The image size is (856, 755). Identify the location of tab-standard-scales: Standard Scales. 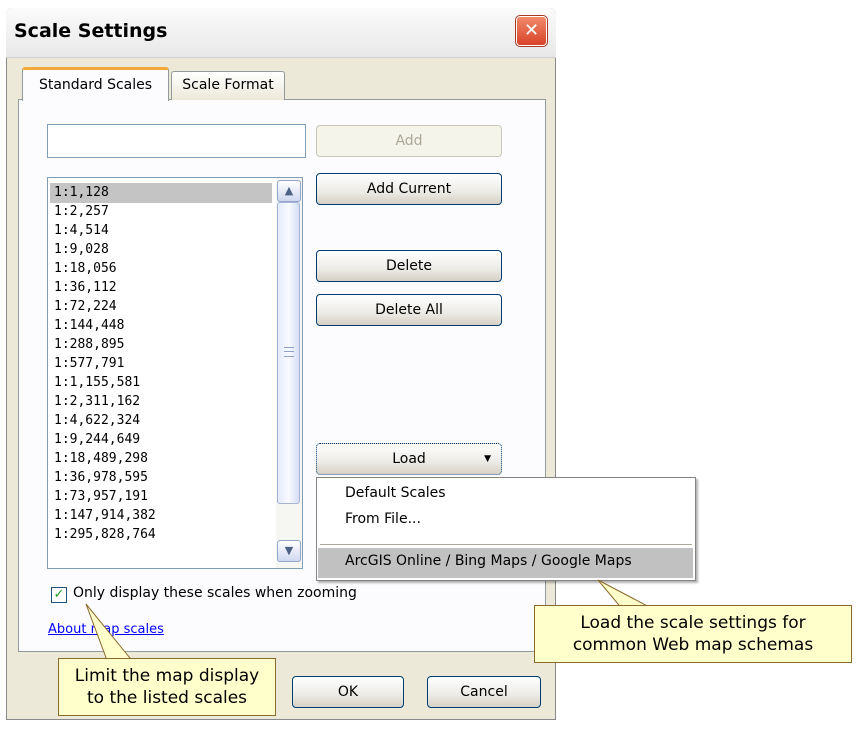
(95, 84).